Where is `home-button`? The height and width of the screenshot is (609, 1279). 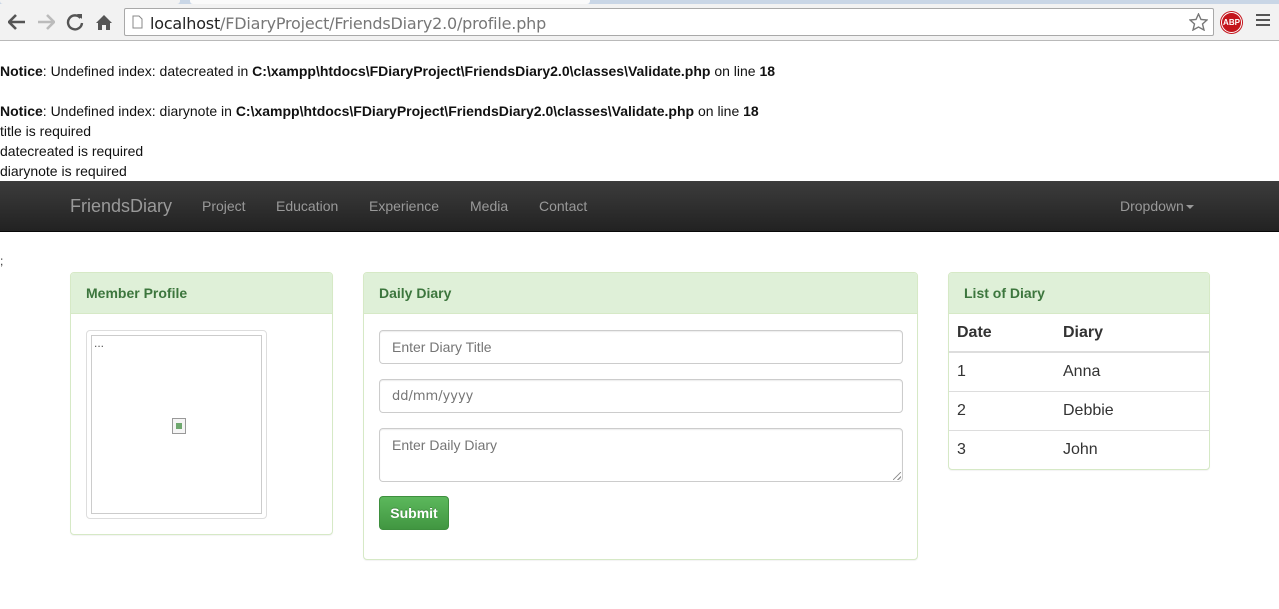
home-button is located at coordinates (104, 22).